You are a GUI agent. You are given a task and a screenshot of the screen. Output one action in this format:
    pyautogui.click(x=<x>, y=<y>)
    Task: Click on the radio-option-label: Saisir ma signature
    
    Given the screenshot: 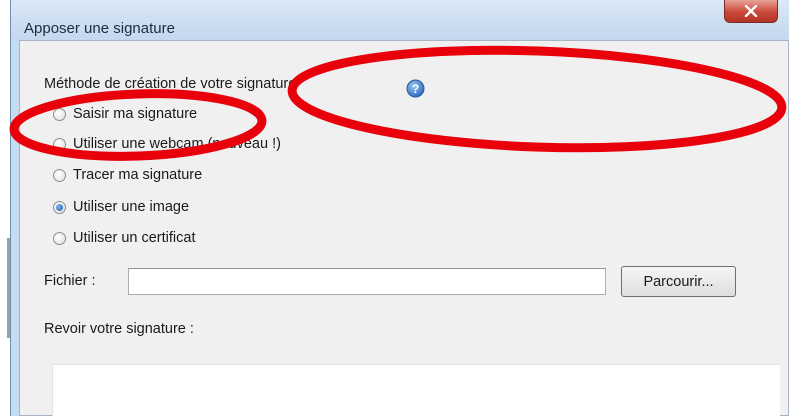 What is the action you would take?
    pyautogui.click(x=135, y=114)
    